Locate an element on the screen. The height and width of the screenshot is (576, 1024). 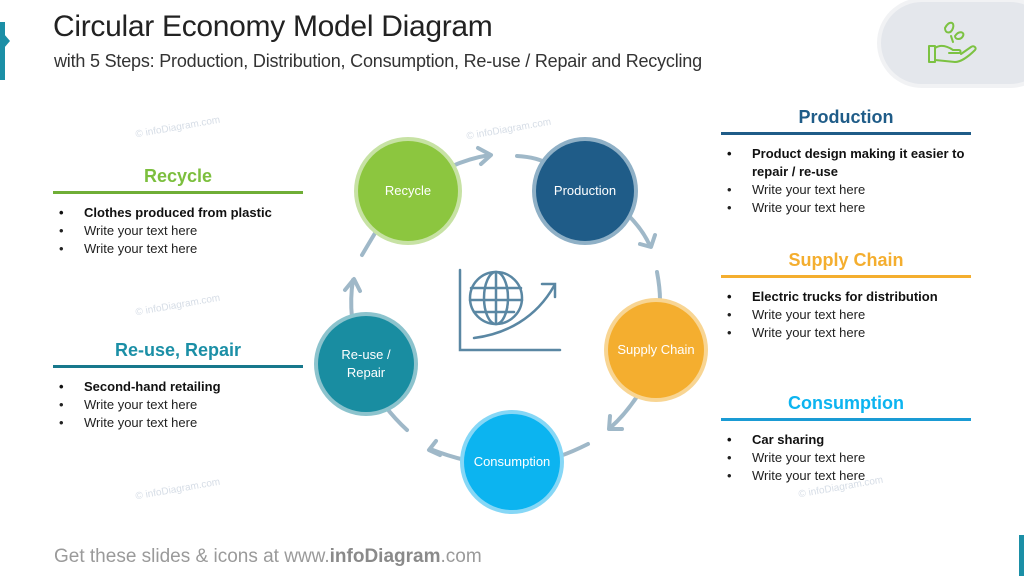
node-label: Supply Chain is located at coordinates (656, 349).